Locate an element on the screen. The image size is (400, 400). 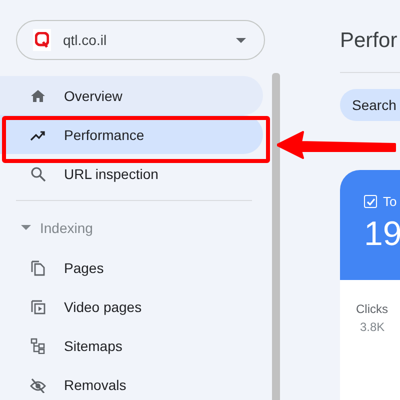
page-title: Perfor is located at coordinates (369, 41).